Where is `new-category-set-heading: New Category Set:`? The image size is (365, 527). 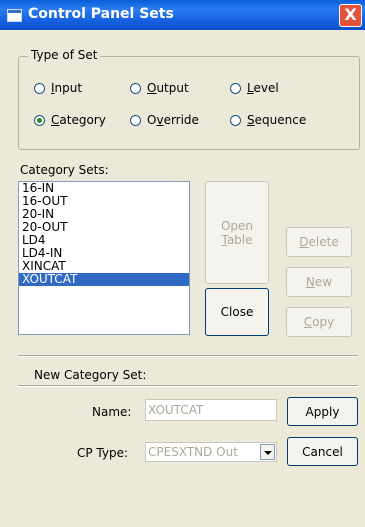
new-category-set-heading: New Category Set: is located at coordinates (90, 375).